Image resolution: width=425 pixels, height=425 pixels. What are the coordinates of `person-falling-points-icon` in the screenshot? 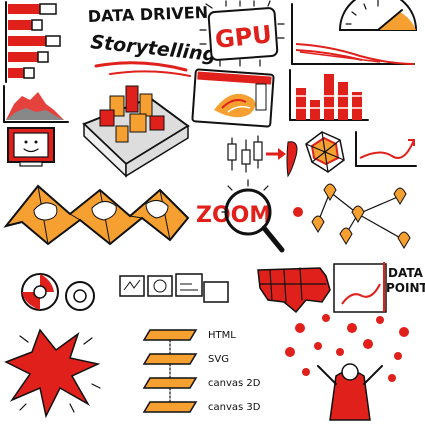 It's located at (347, 367).